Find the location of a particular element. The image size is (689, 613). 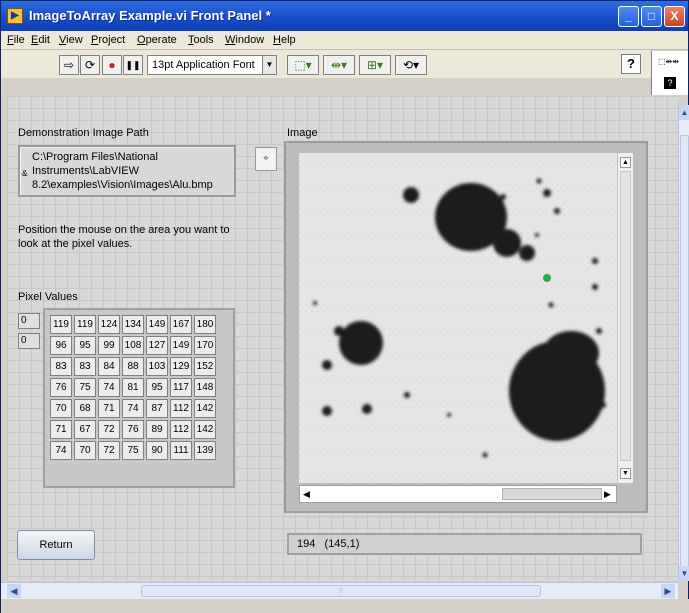

image-horizontal-scrollbar: ◀ ▶ is located at coordinates (458, 494).